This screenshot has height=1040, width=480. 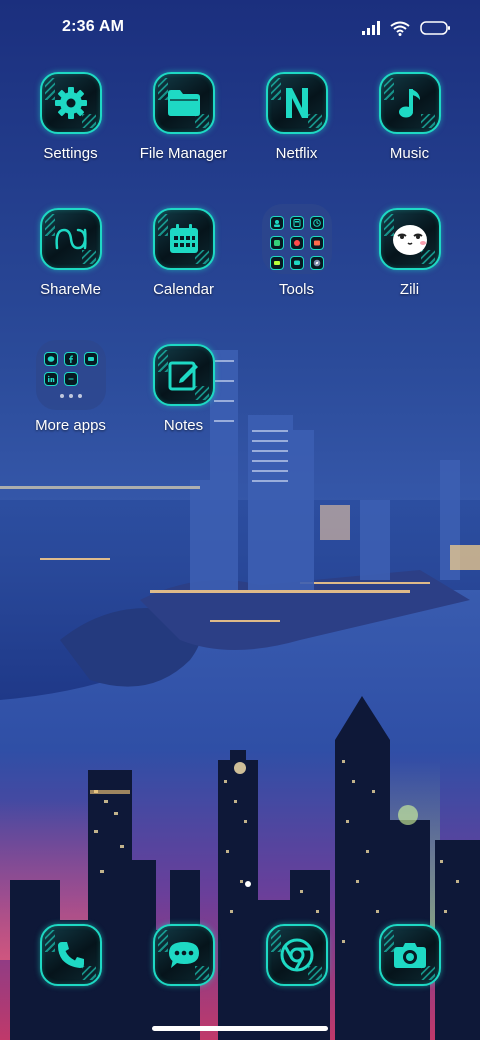 I want to click on dock-messages, so click(x=183, y=959).